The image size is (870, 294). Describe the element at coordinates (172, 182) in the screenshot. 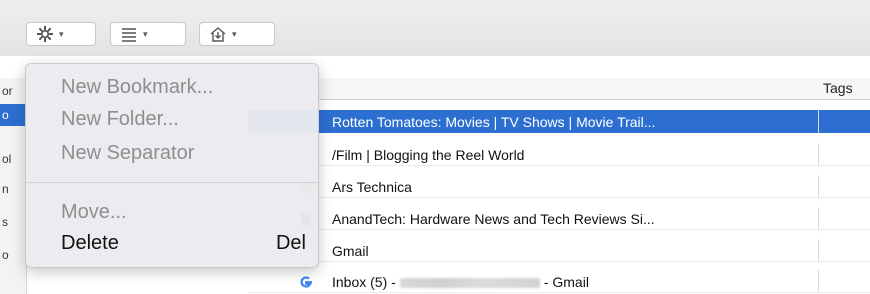

I see `menu-divider` at that location.